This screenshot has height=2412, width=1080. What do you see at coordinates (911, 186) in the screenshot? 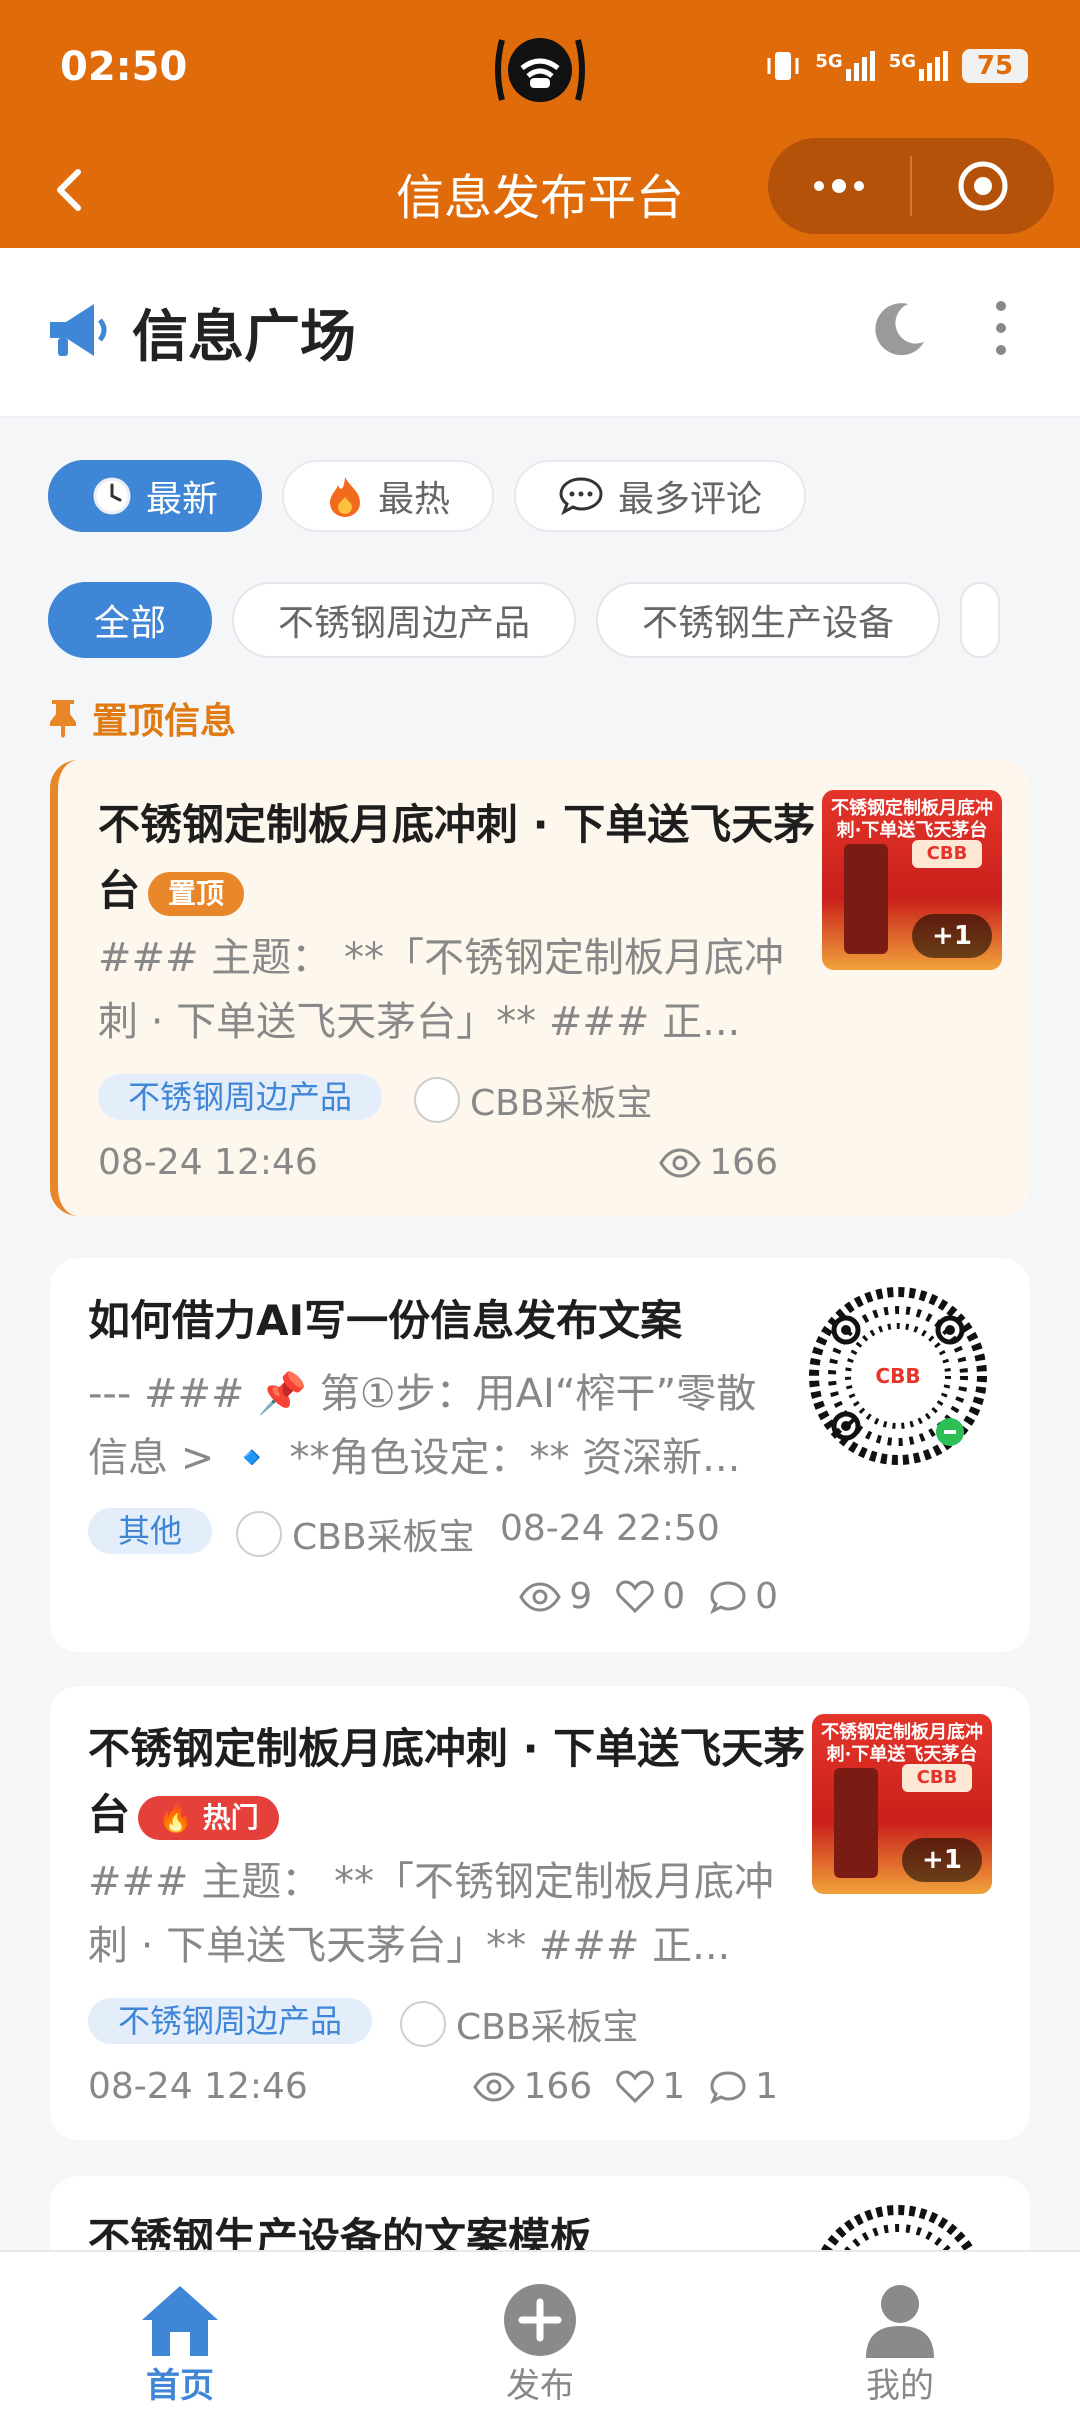
I see `miniprogram-capsule` at bounding box center [911, 186].